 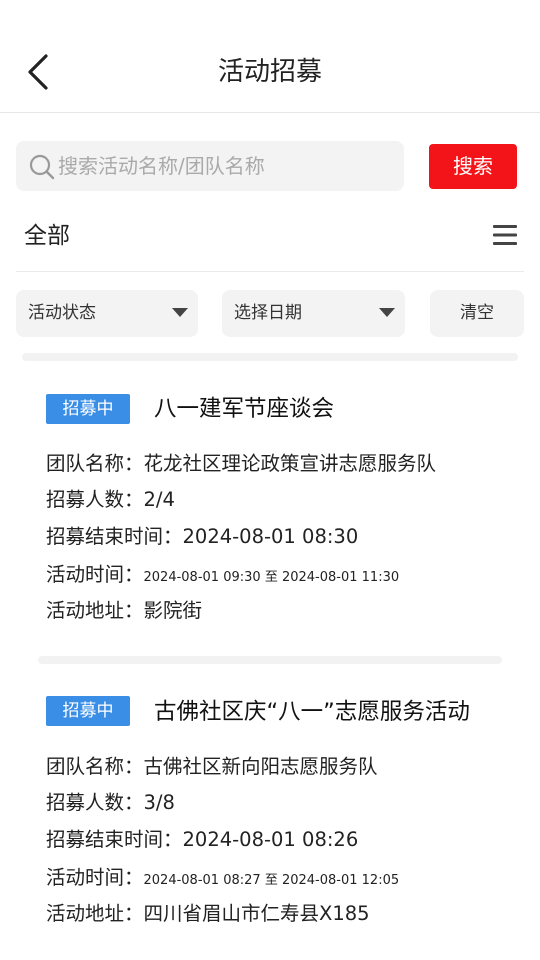 What do you see at coordinates (107, 313) in the screenshot?
I see `status-dropdown: 活动状态` at bounding box center [107, 313].